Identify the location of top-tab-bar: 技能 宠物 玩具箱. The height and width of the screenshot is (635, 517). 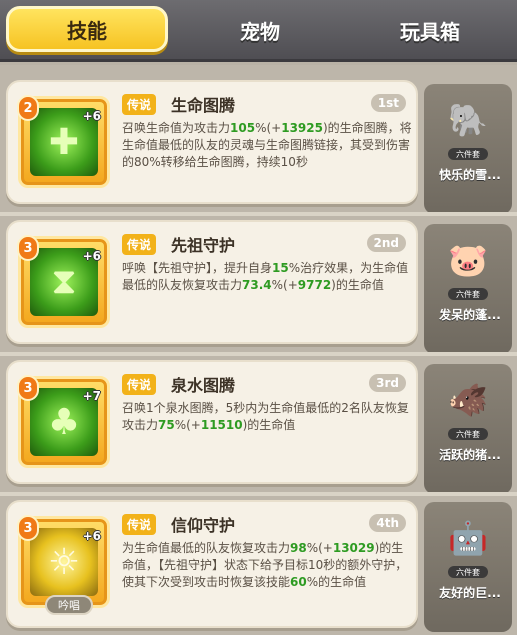
(258, 31).